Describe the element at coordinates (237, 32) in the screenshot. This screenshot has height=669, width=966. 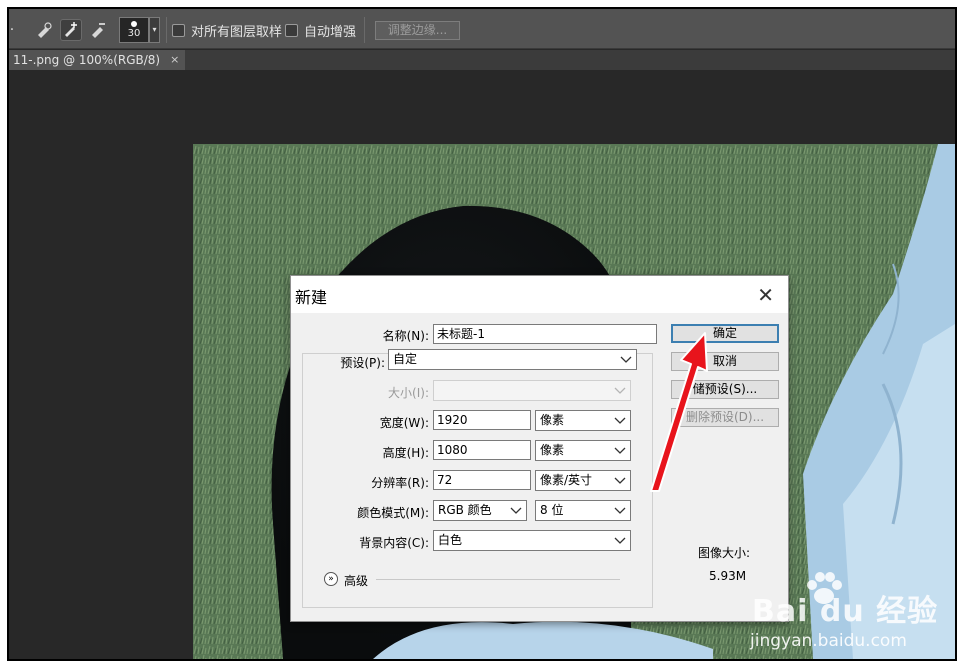
I see `sample-all-layers-label: 对所有图层取样` at that location.